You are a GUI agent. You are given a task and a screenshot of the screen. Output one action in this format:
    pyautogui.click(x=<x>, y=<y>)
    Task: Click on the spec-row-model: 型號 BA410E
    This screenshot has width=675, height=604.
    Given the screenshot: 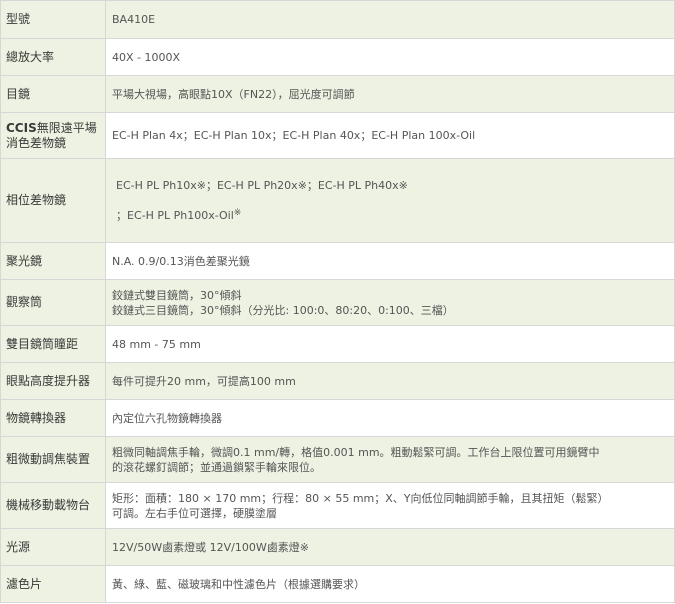 What is the action you would take?
    pyautogui.click(x=337, y=19)
    